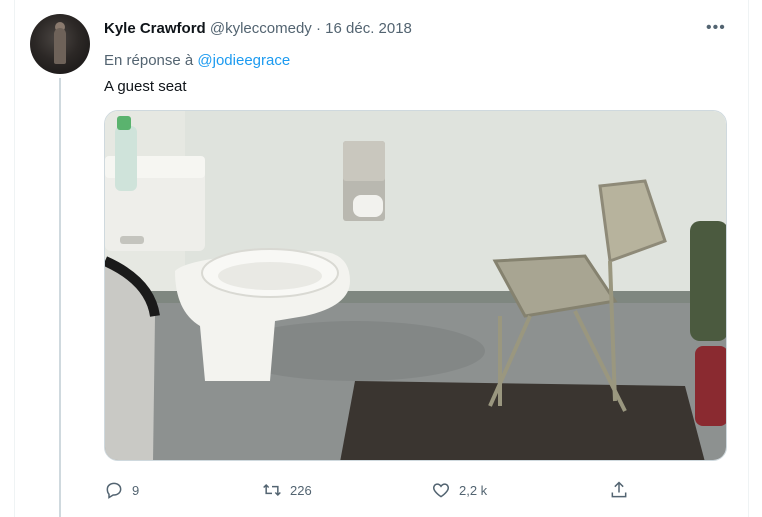 The height and width of the screenshot is (517, 762). Describe the element at coordinates (716, 28) in the screenshot. I see `more-horizontal-icon: •••` at that location.